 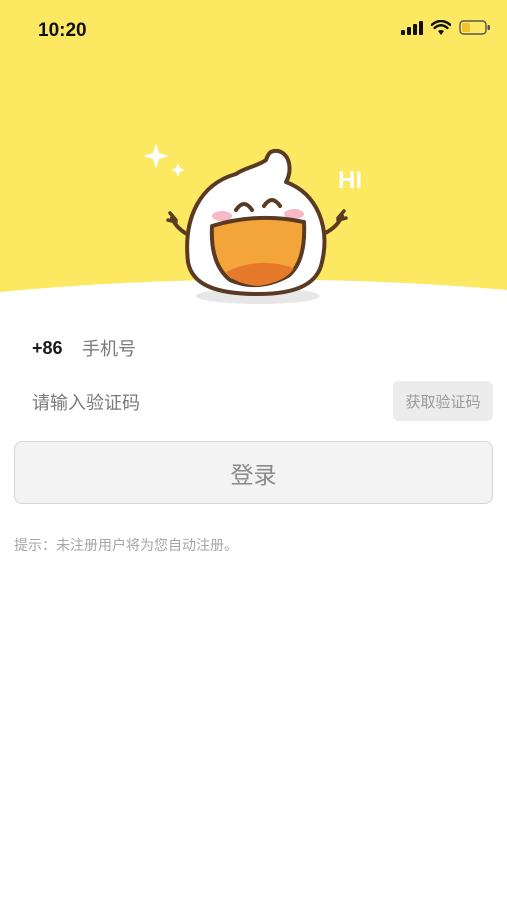 I want to click on get-code-button: 获取验证码, so click(x=443, y=401).